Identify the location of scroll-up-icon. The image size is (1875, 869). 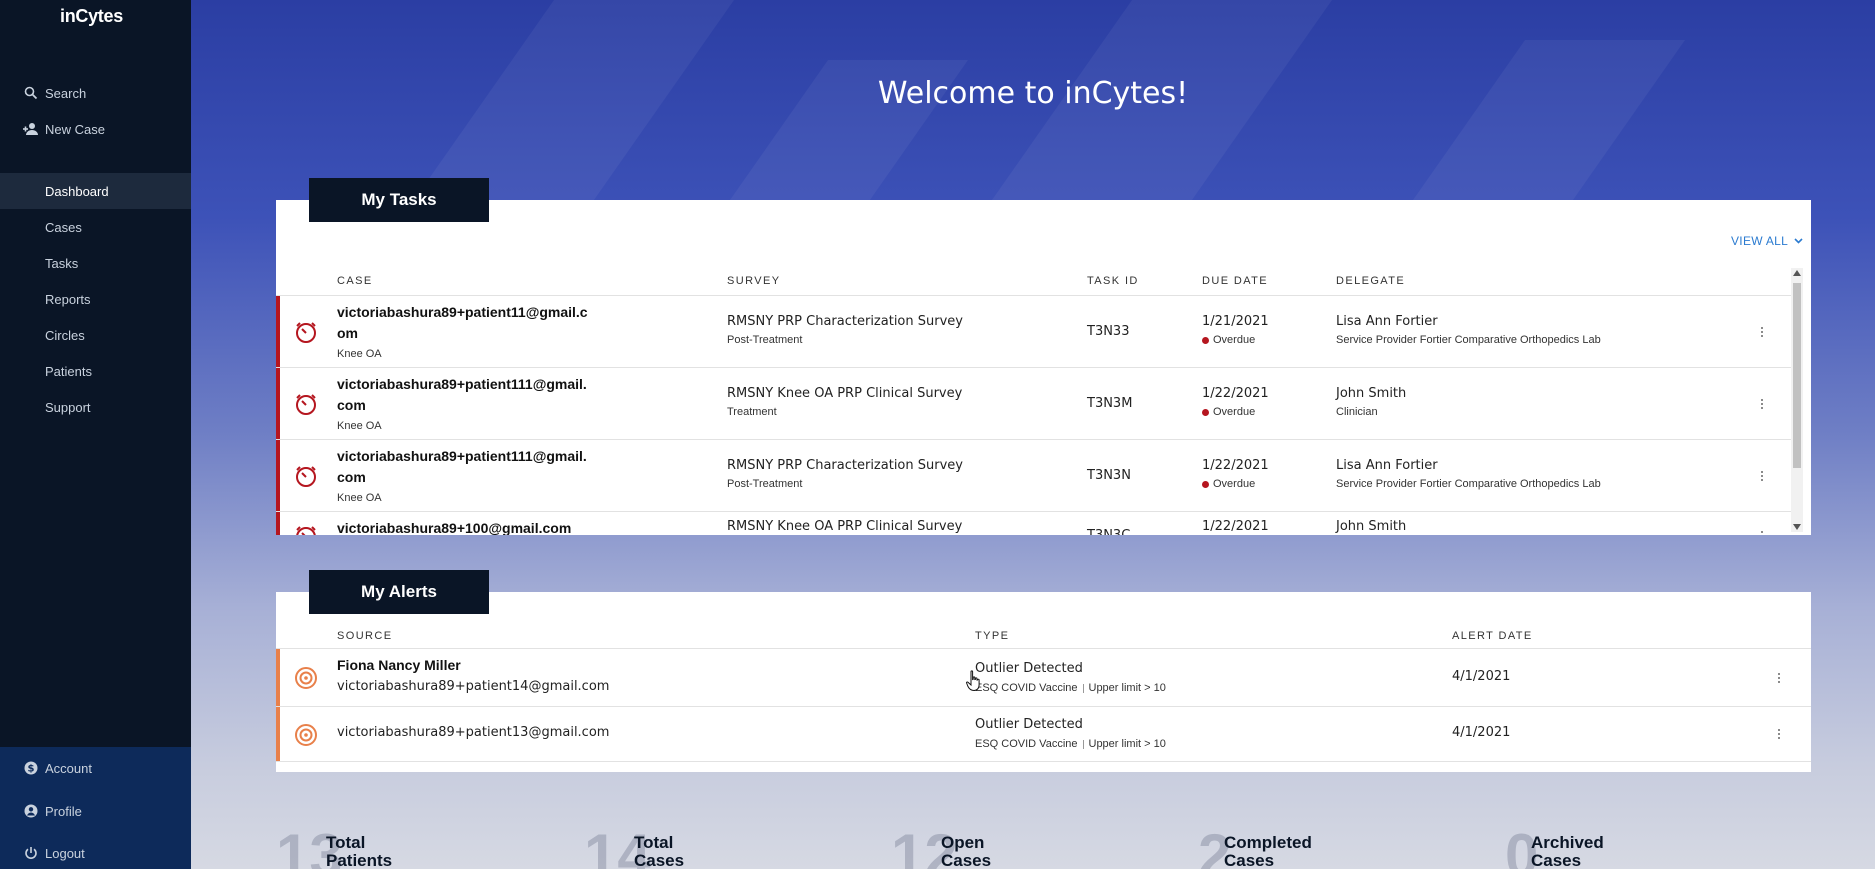
(1797, 273).